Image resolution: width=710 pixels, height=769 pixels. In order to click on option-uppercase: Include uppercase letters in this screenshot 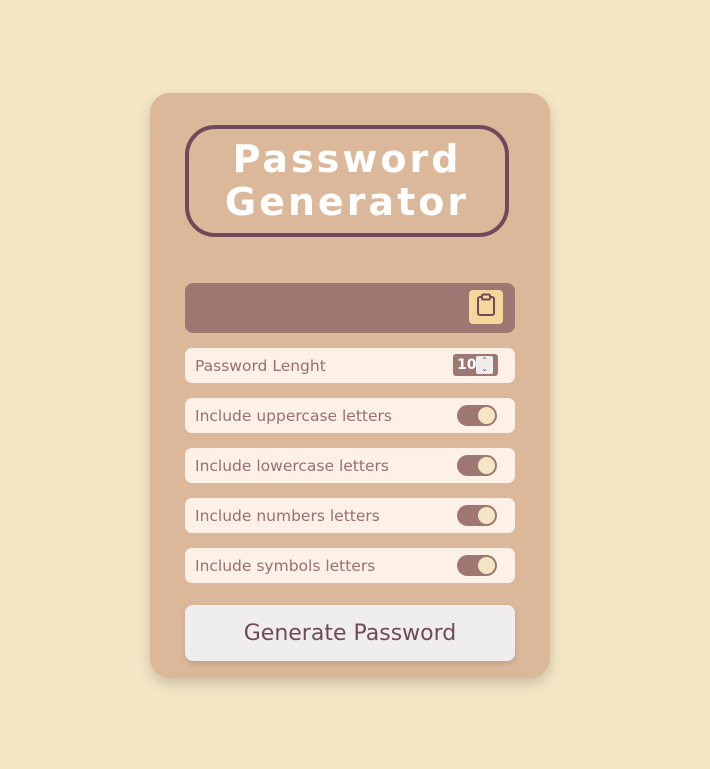, I will do `click(350, 415)`.